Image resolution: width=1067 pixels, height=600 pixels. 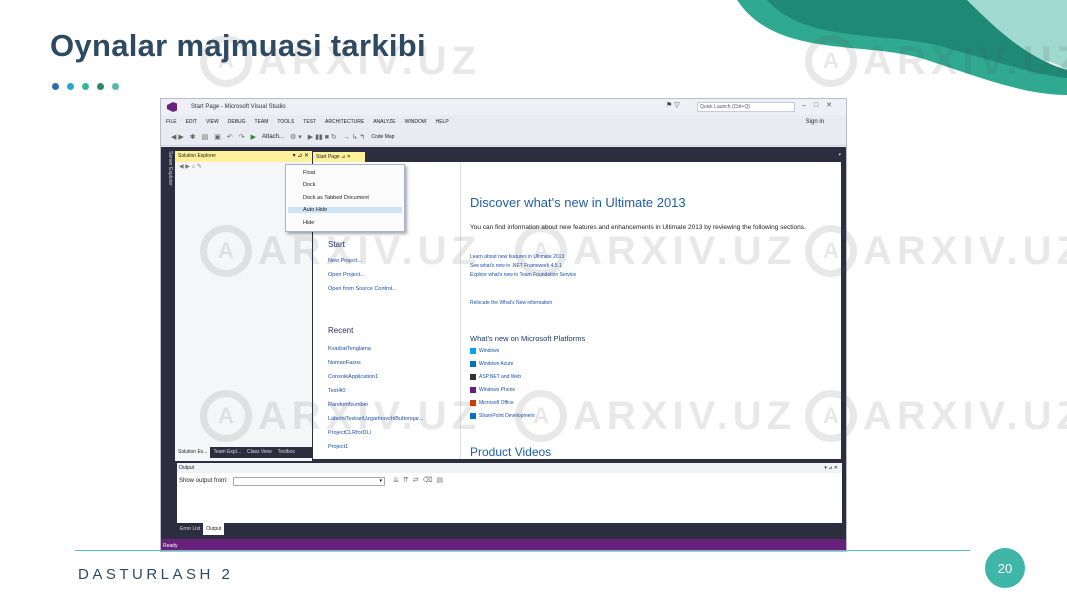 What do you see at coordinates (496, 364) in the screenshot?
I see `platform-label: Windows Azure` at bounding box center [496, 364].